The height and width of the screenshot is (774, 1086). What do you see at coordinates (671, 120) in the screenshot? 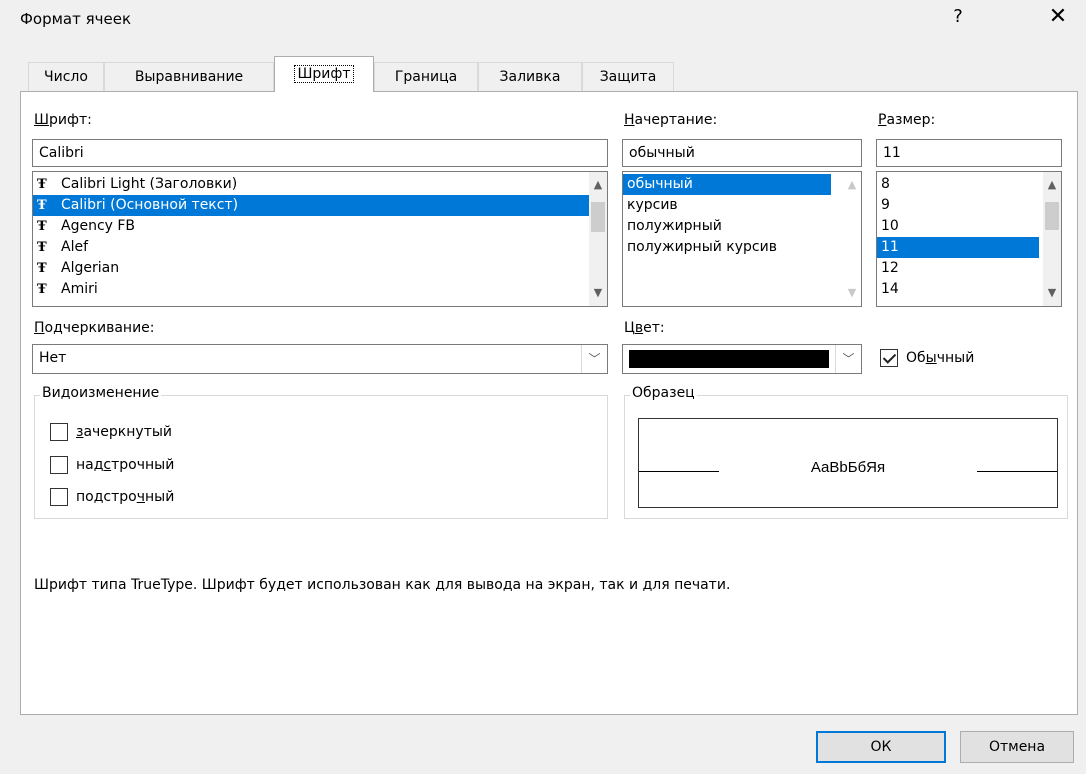
I see `style-label: Начертание:` at bounding box center [671, 120].